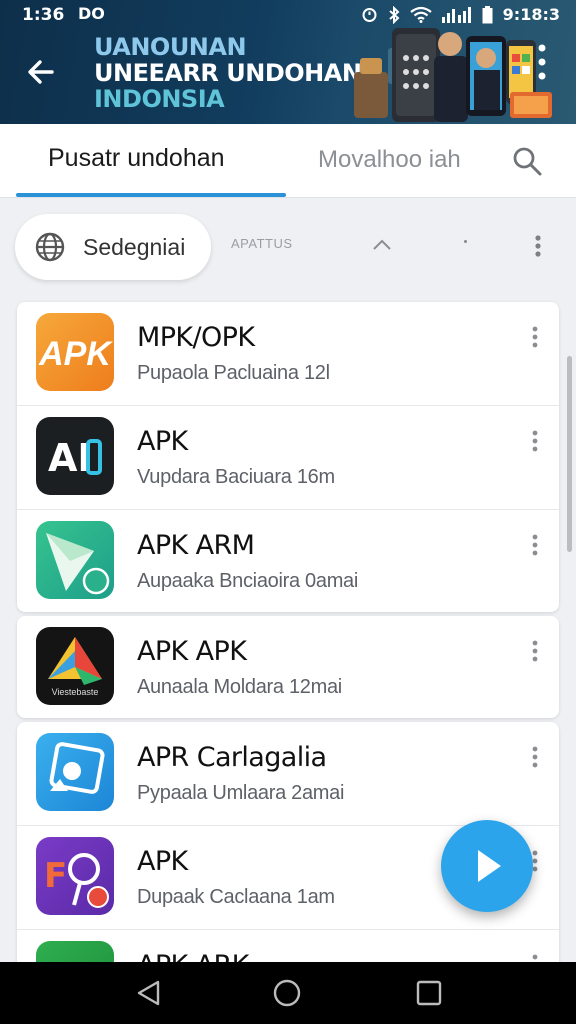 The image size is (576, 1024). Describe the element at coordinates (531, 14) in the screenshot. I see `status-clock: 9:18:3` at that location.